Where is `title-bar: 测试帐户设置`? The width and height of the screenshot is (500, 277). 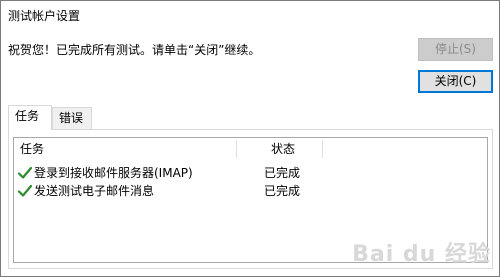
title-bar: 测试帐户设置 is located at coordinates (250, 16).